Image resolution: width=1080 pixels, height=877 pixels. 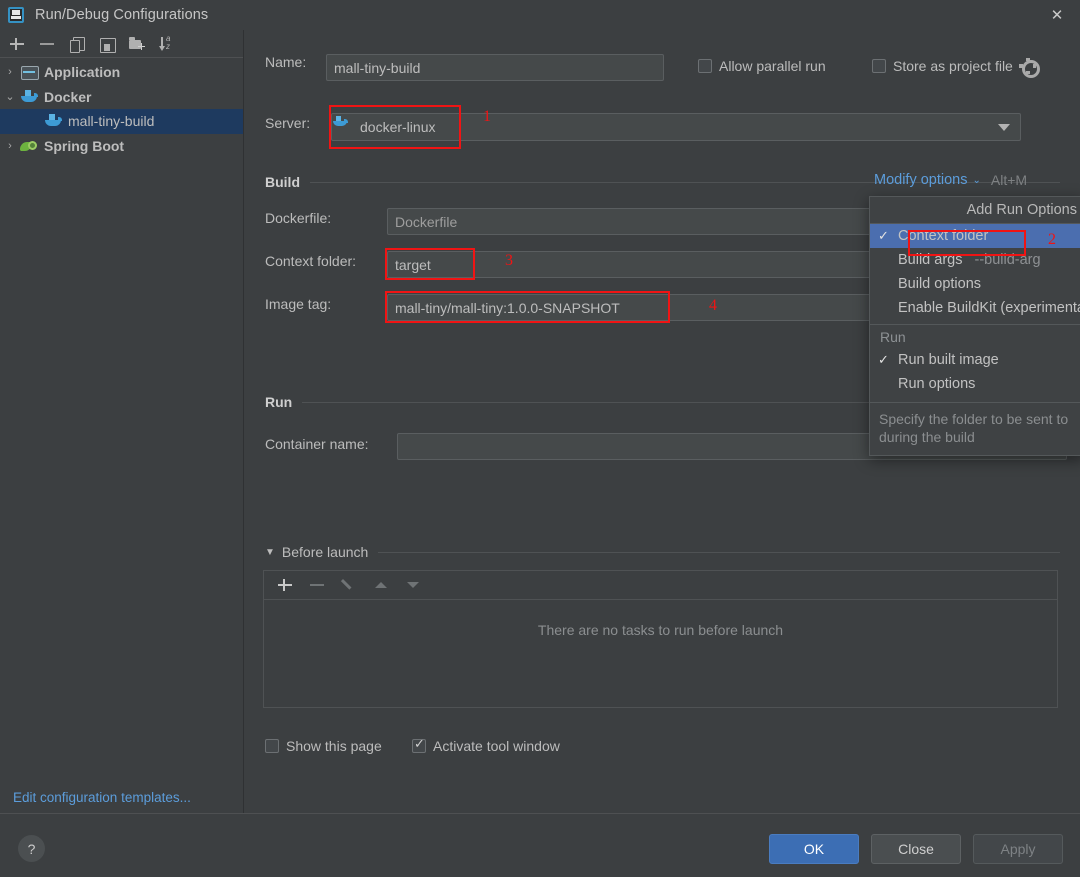 I want to click on dialog-title: Run/Debug Configurations, so click(x=122, y=15).